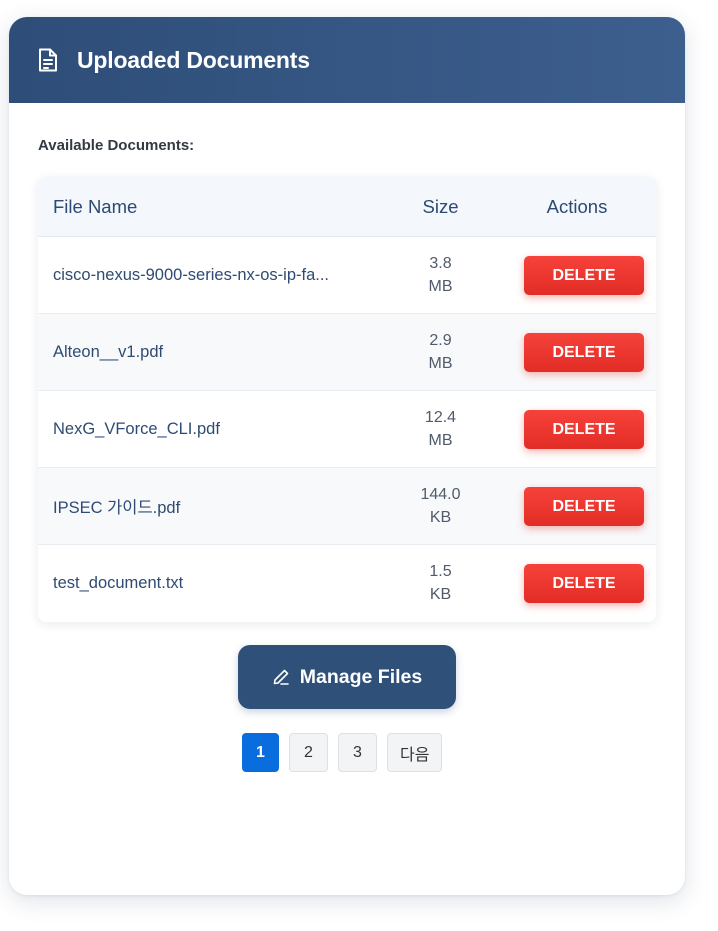  What do you see at coordinates (260, 752) in the screenshot?
I see `page-button-1: 1` at bounding box center [260, 752].